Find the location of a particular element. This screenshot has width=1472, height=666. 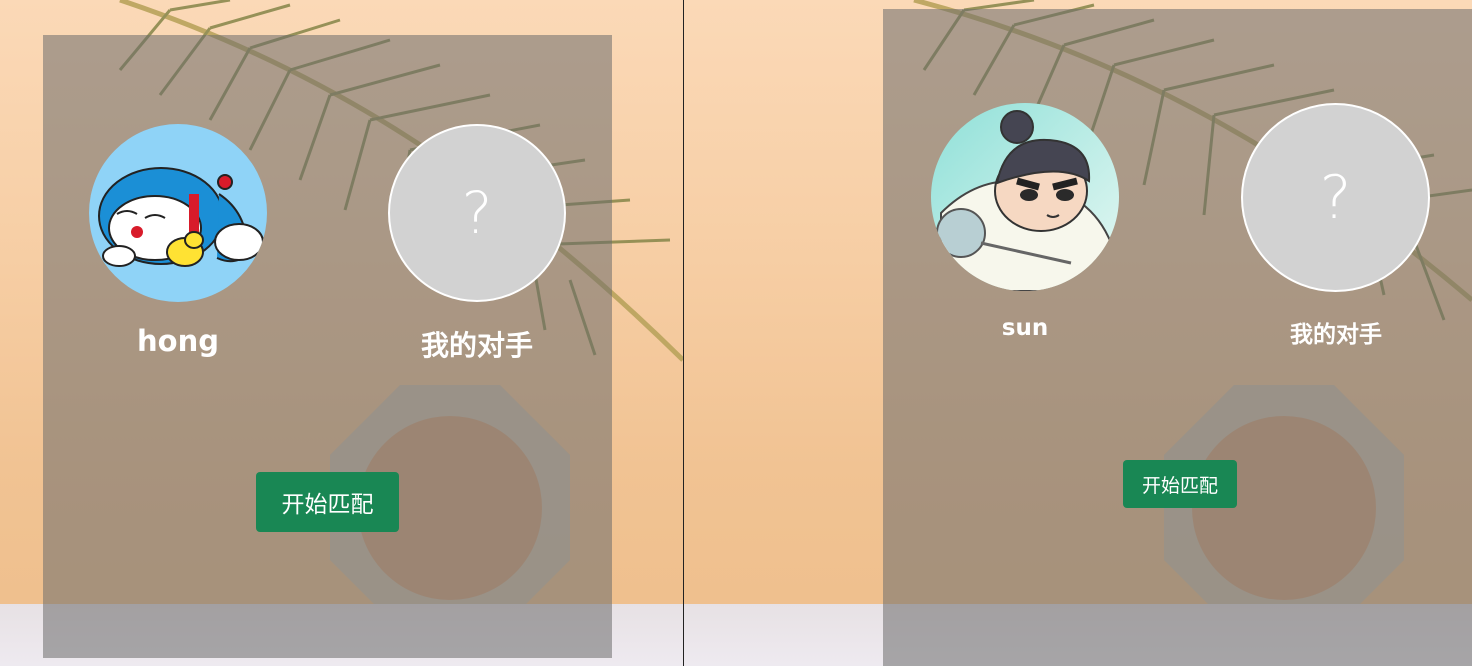

player-name: sun is located at coordinates (1025, 328).